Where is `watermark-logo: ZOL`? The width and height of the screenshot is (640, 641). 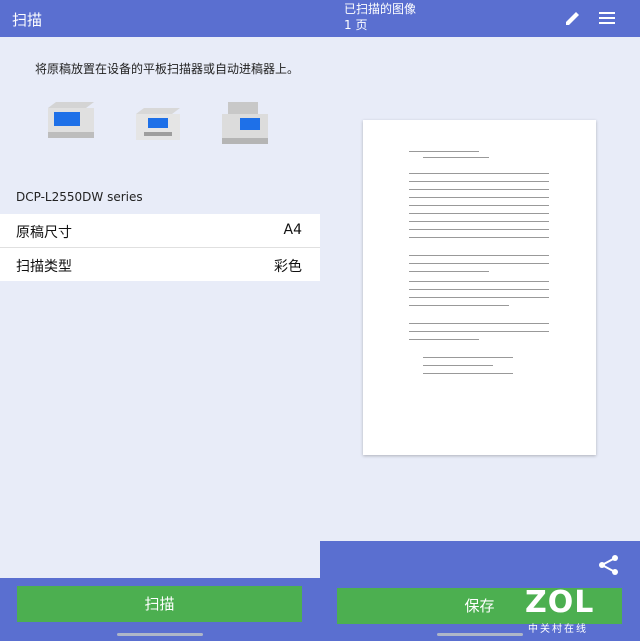 watermark-logo: ZOL is located at coordinates (560, 602).